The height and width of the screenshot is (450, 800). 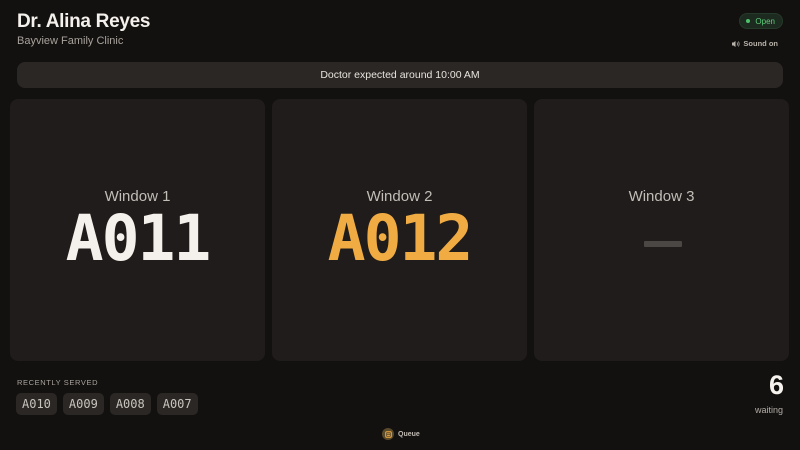 I want to click on queue-button: Queue, so click(x=401, y=434).